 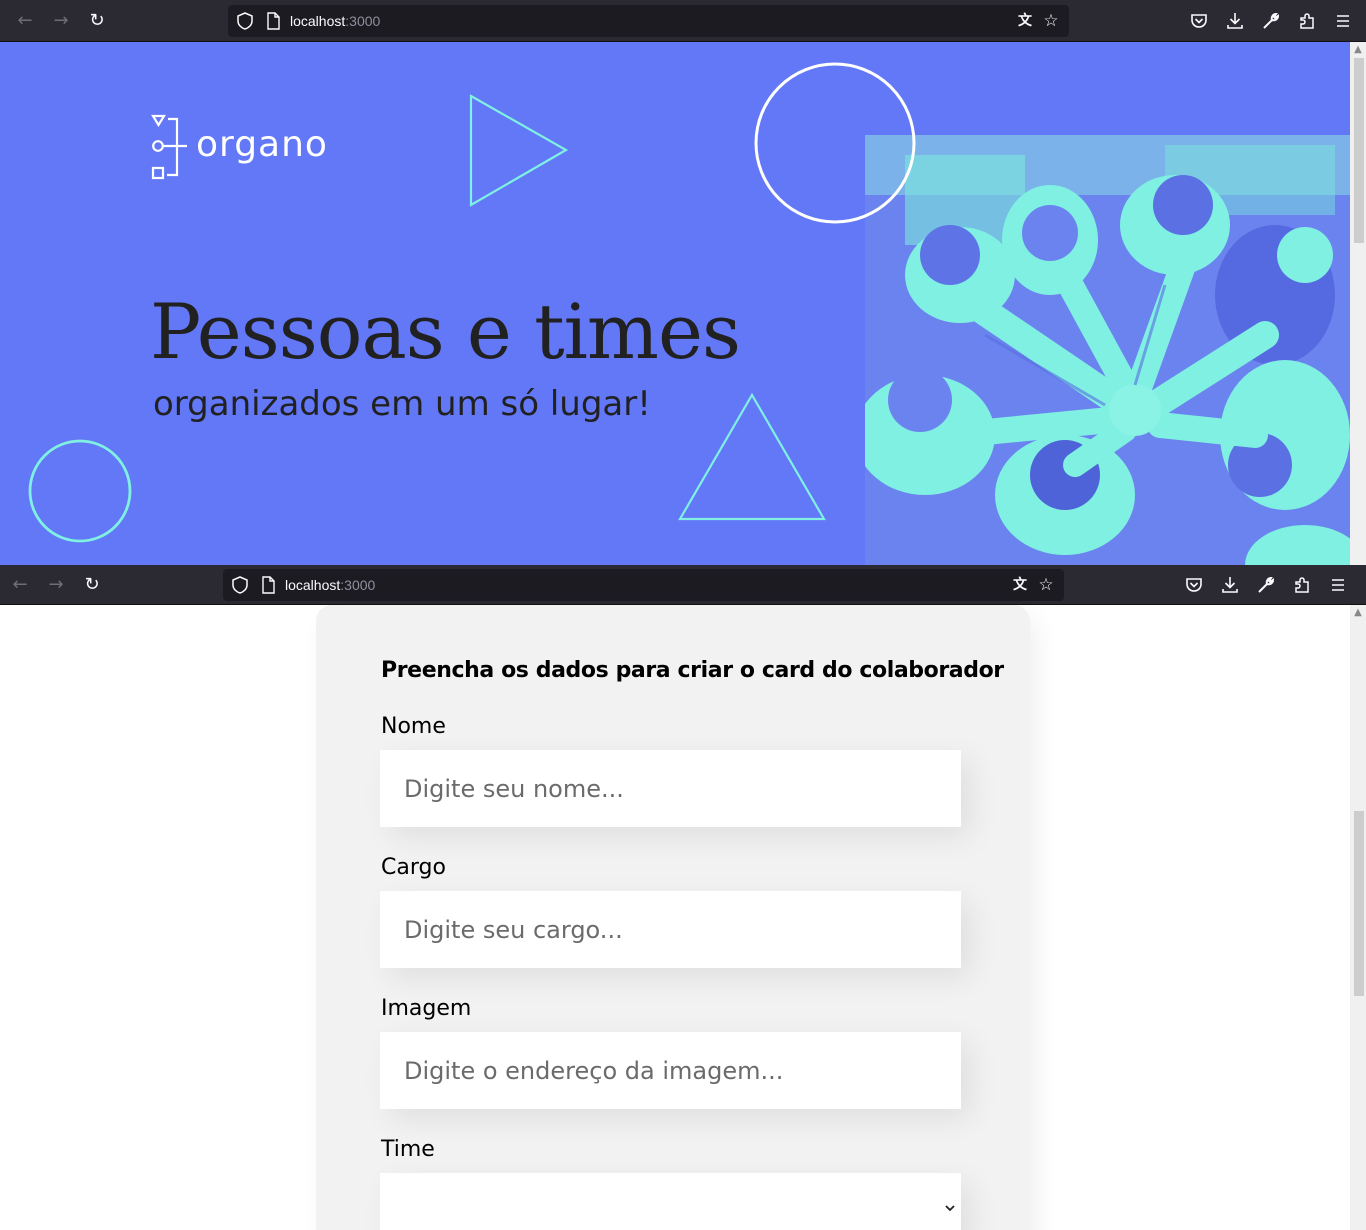 I want to click on hero-title: Pessoas e times, so click(x=445, y=331).